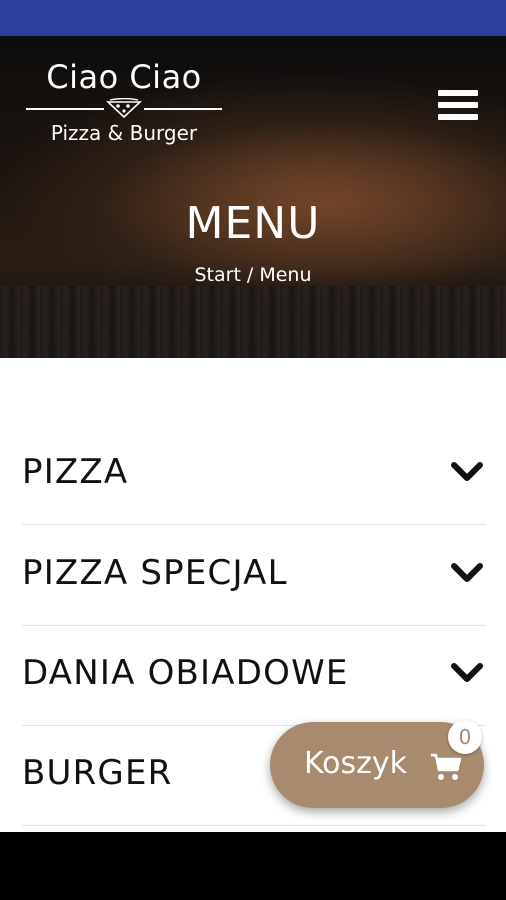 Image resolution: width=506 pixels, height=900 pixels. I want to click on logo: Ciao Ciao Pizza & Burger, so click(124, 102).